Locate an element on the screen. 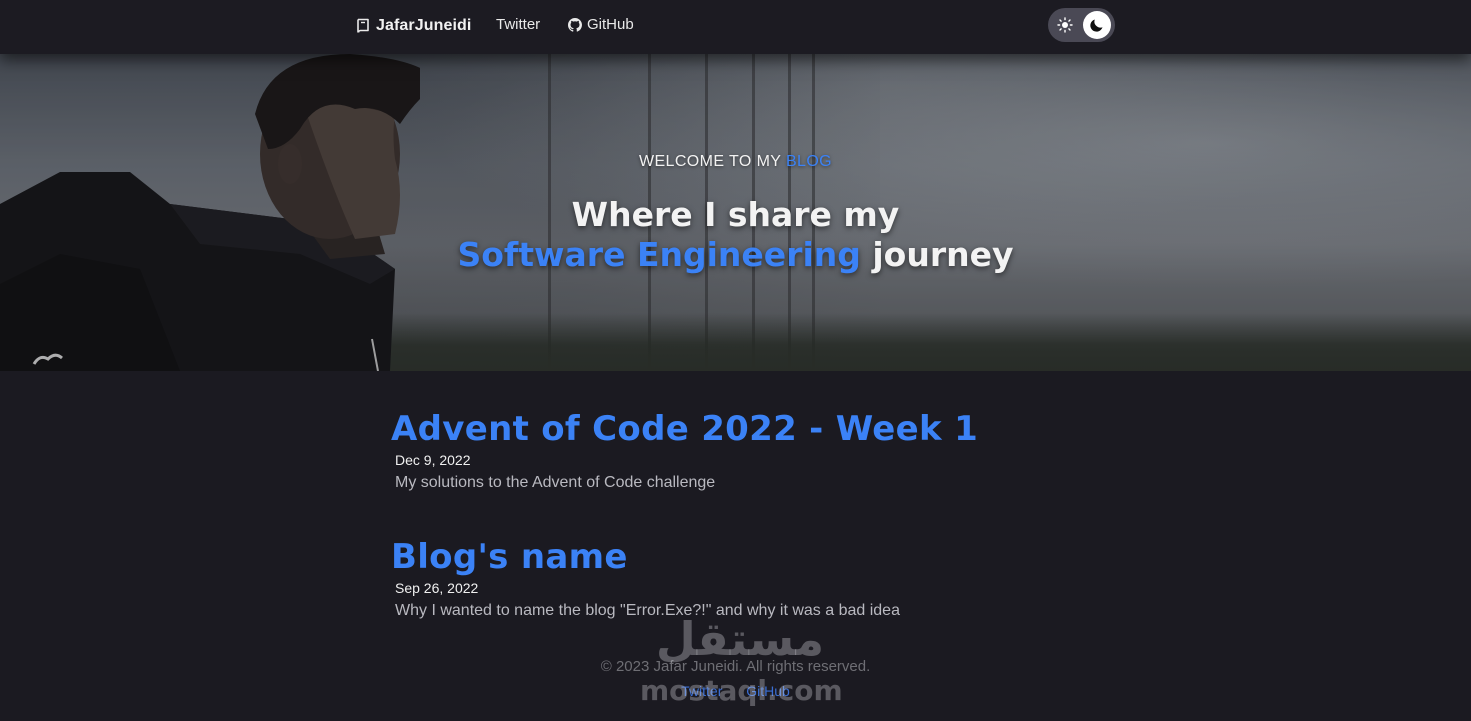 This screenshot has width=1471, height=721. moon-icon is located at coordinates (1096, 25).